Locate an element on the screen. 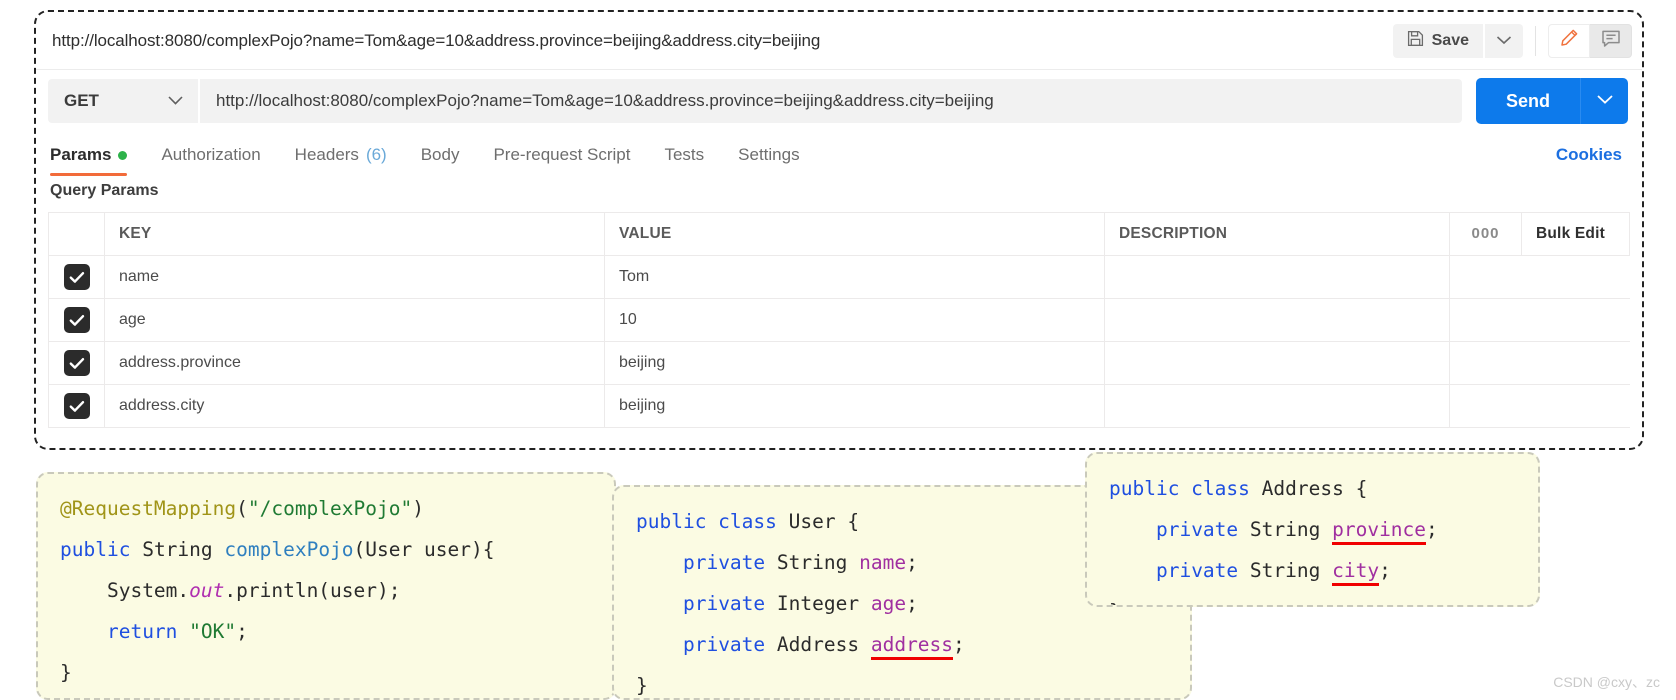  tab-pre-request-script-label: Pre-request Script is located at coordinates (562, 154).